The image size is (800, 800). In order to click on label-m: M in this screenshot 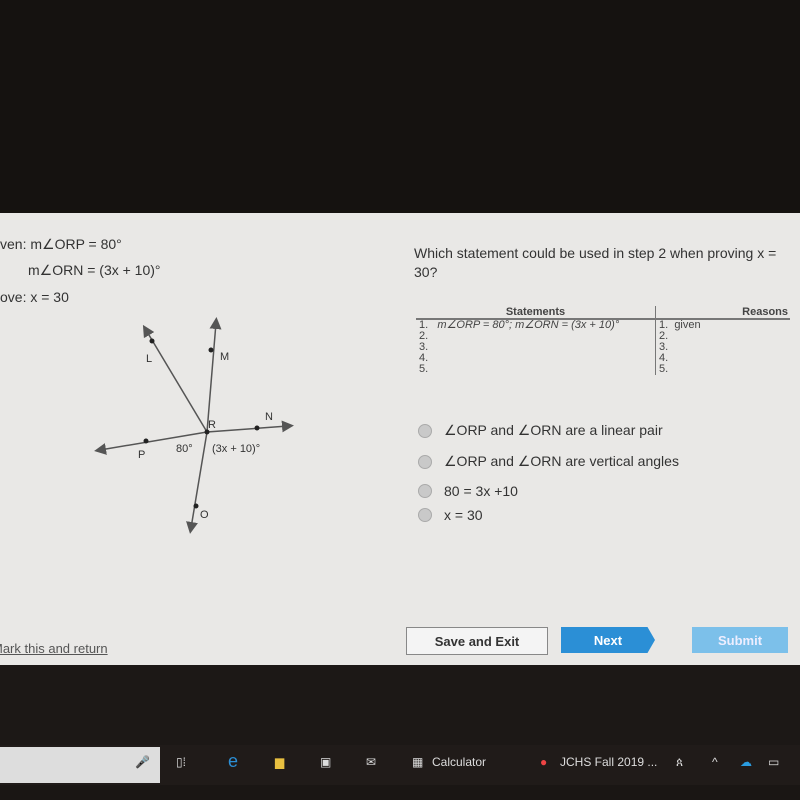, I will do `click(224, 357)`.